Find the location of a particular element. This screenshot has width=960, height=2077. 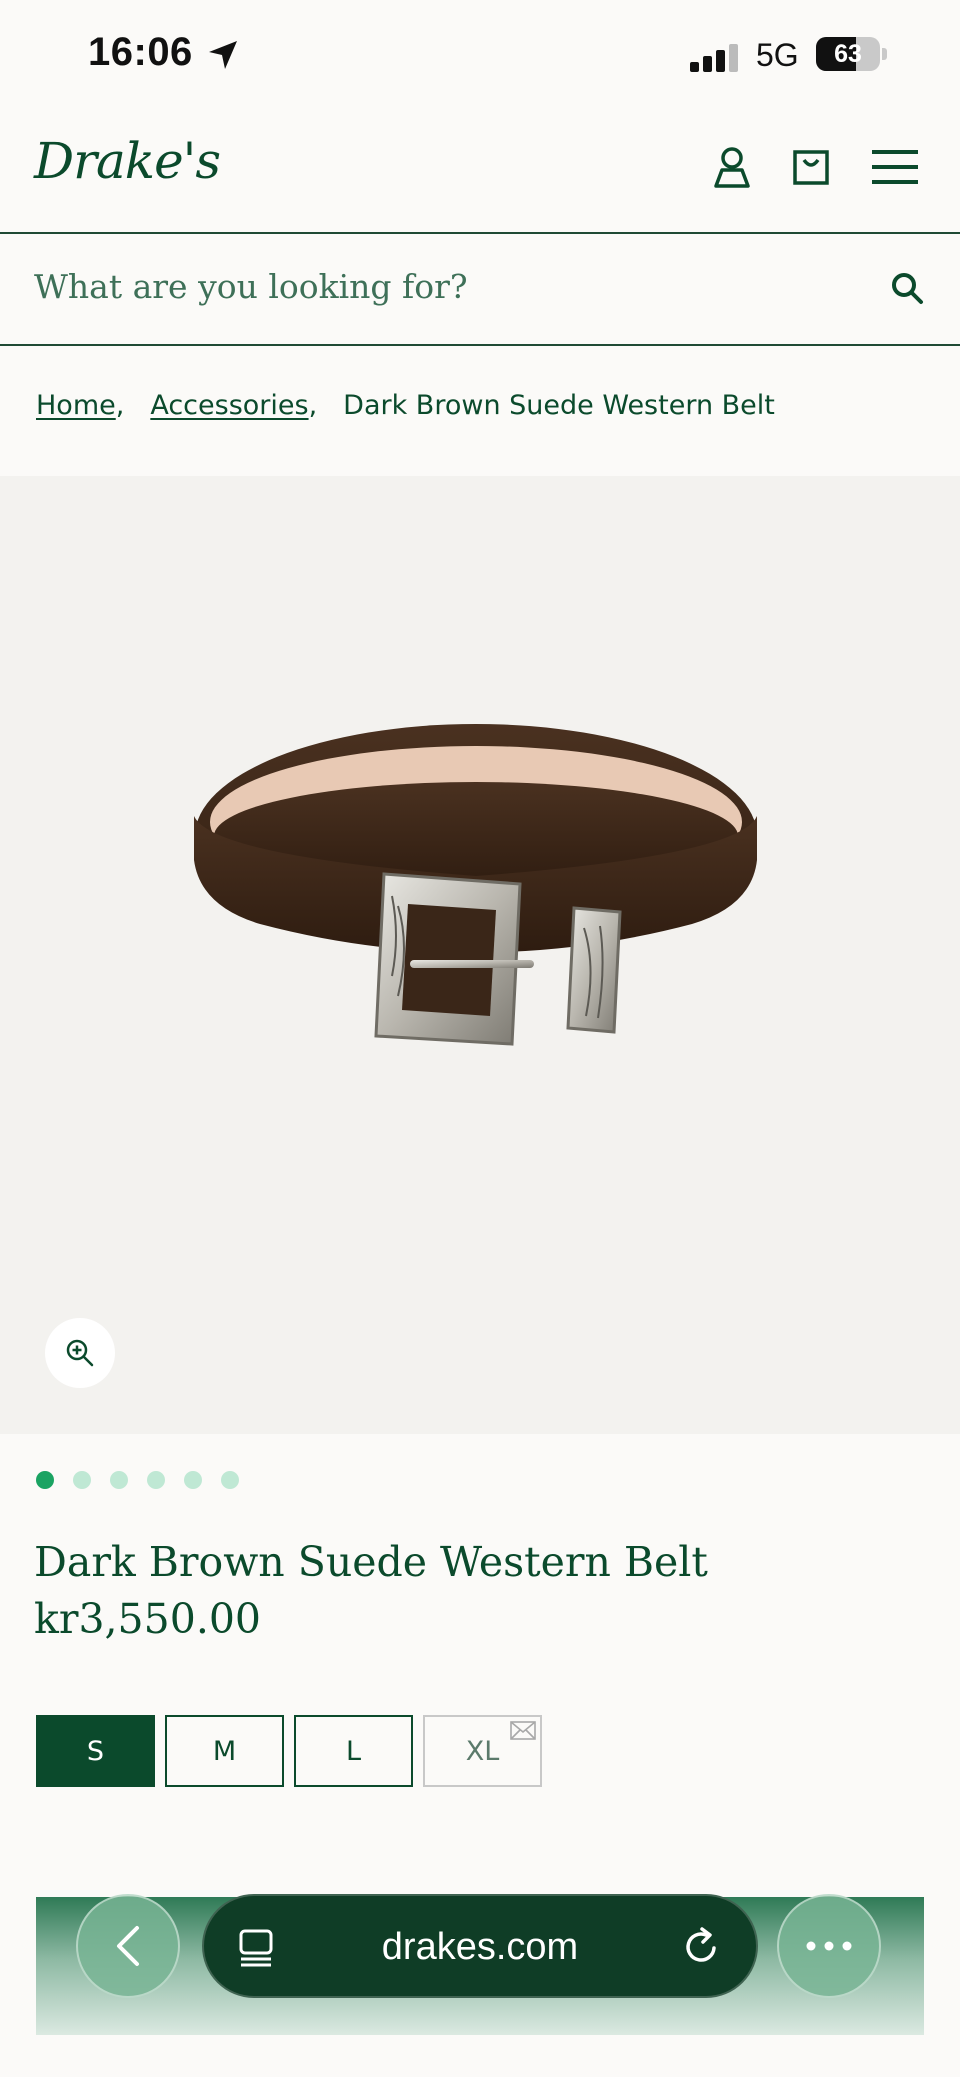

size-option-m: M is located at coordinates (224, 1751).